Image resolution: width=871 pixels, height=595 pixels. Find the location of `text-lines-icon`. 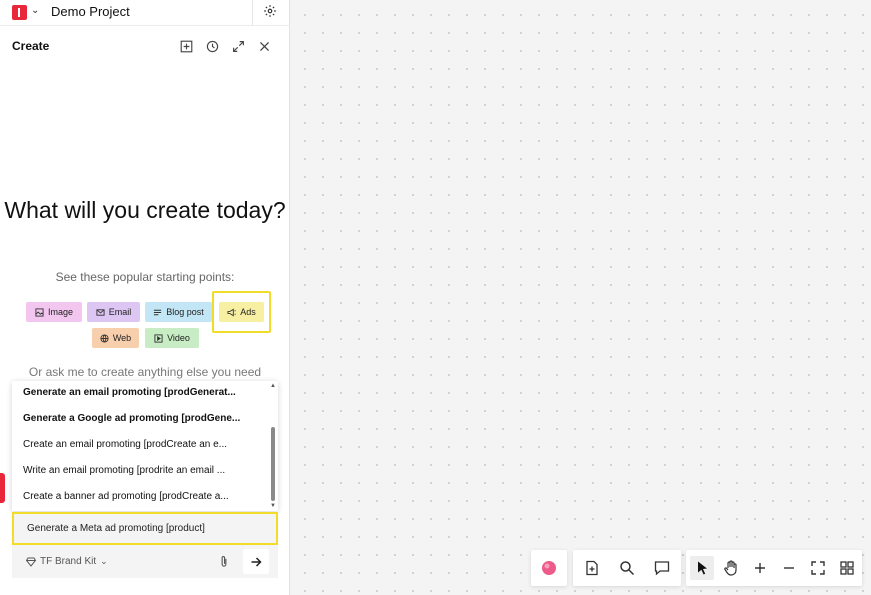

text-lines-icon is located at coordinates (158, 312).